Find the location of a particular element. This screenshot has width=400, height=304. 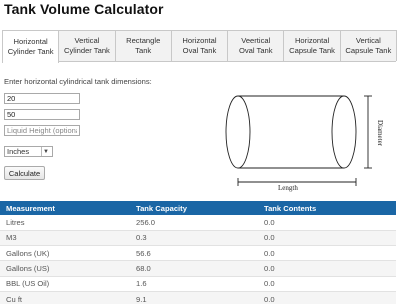

length-input is located at coordinates (42, 114).